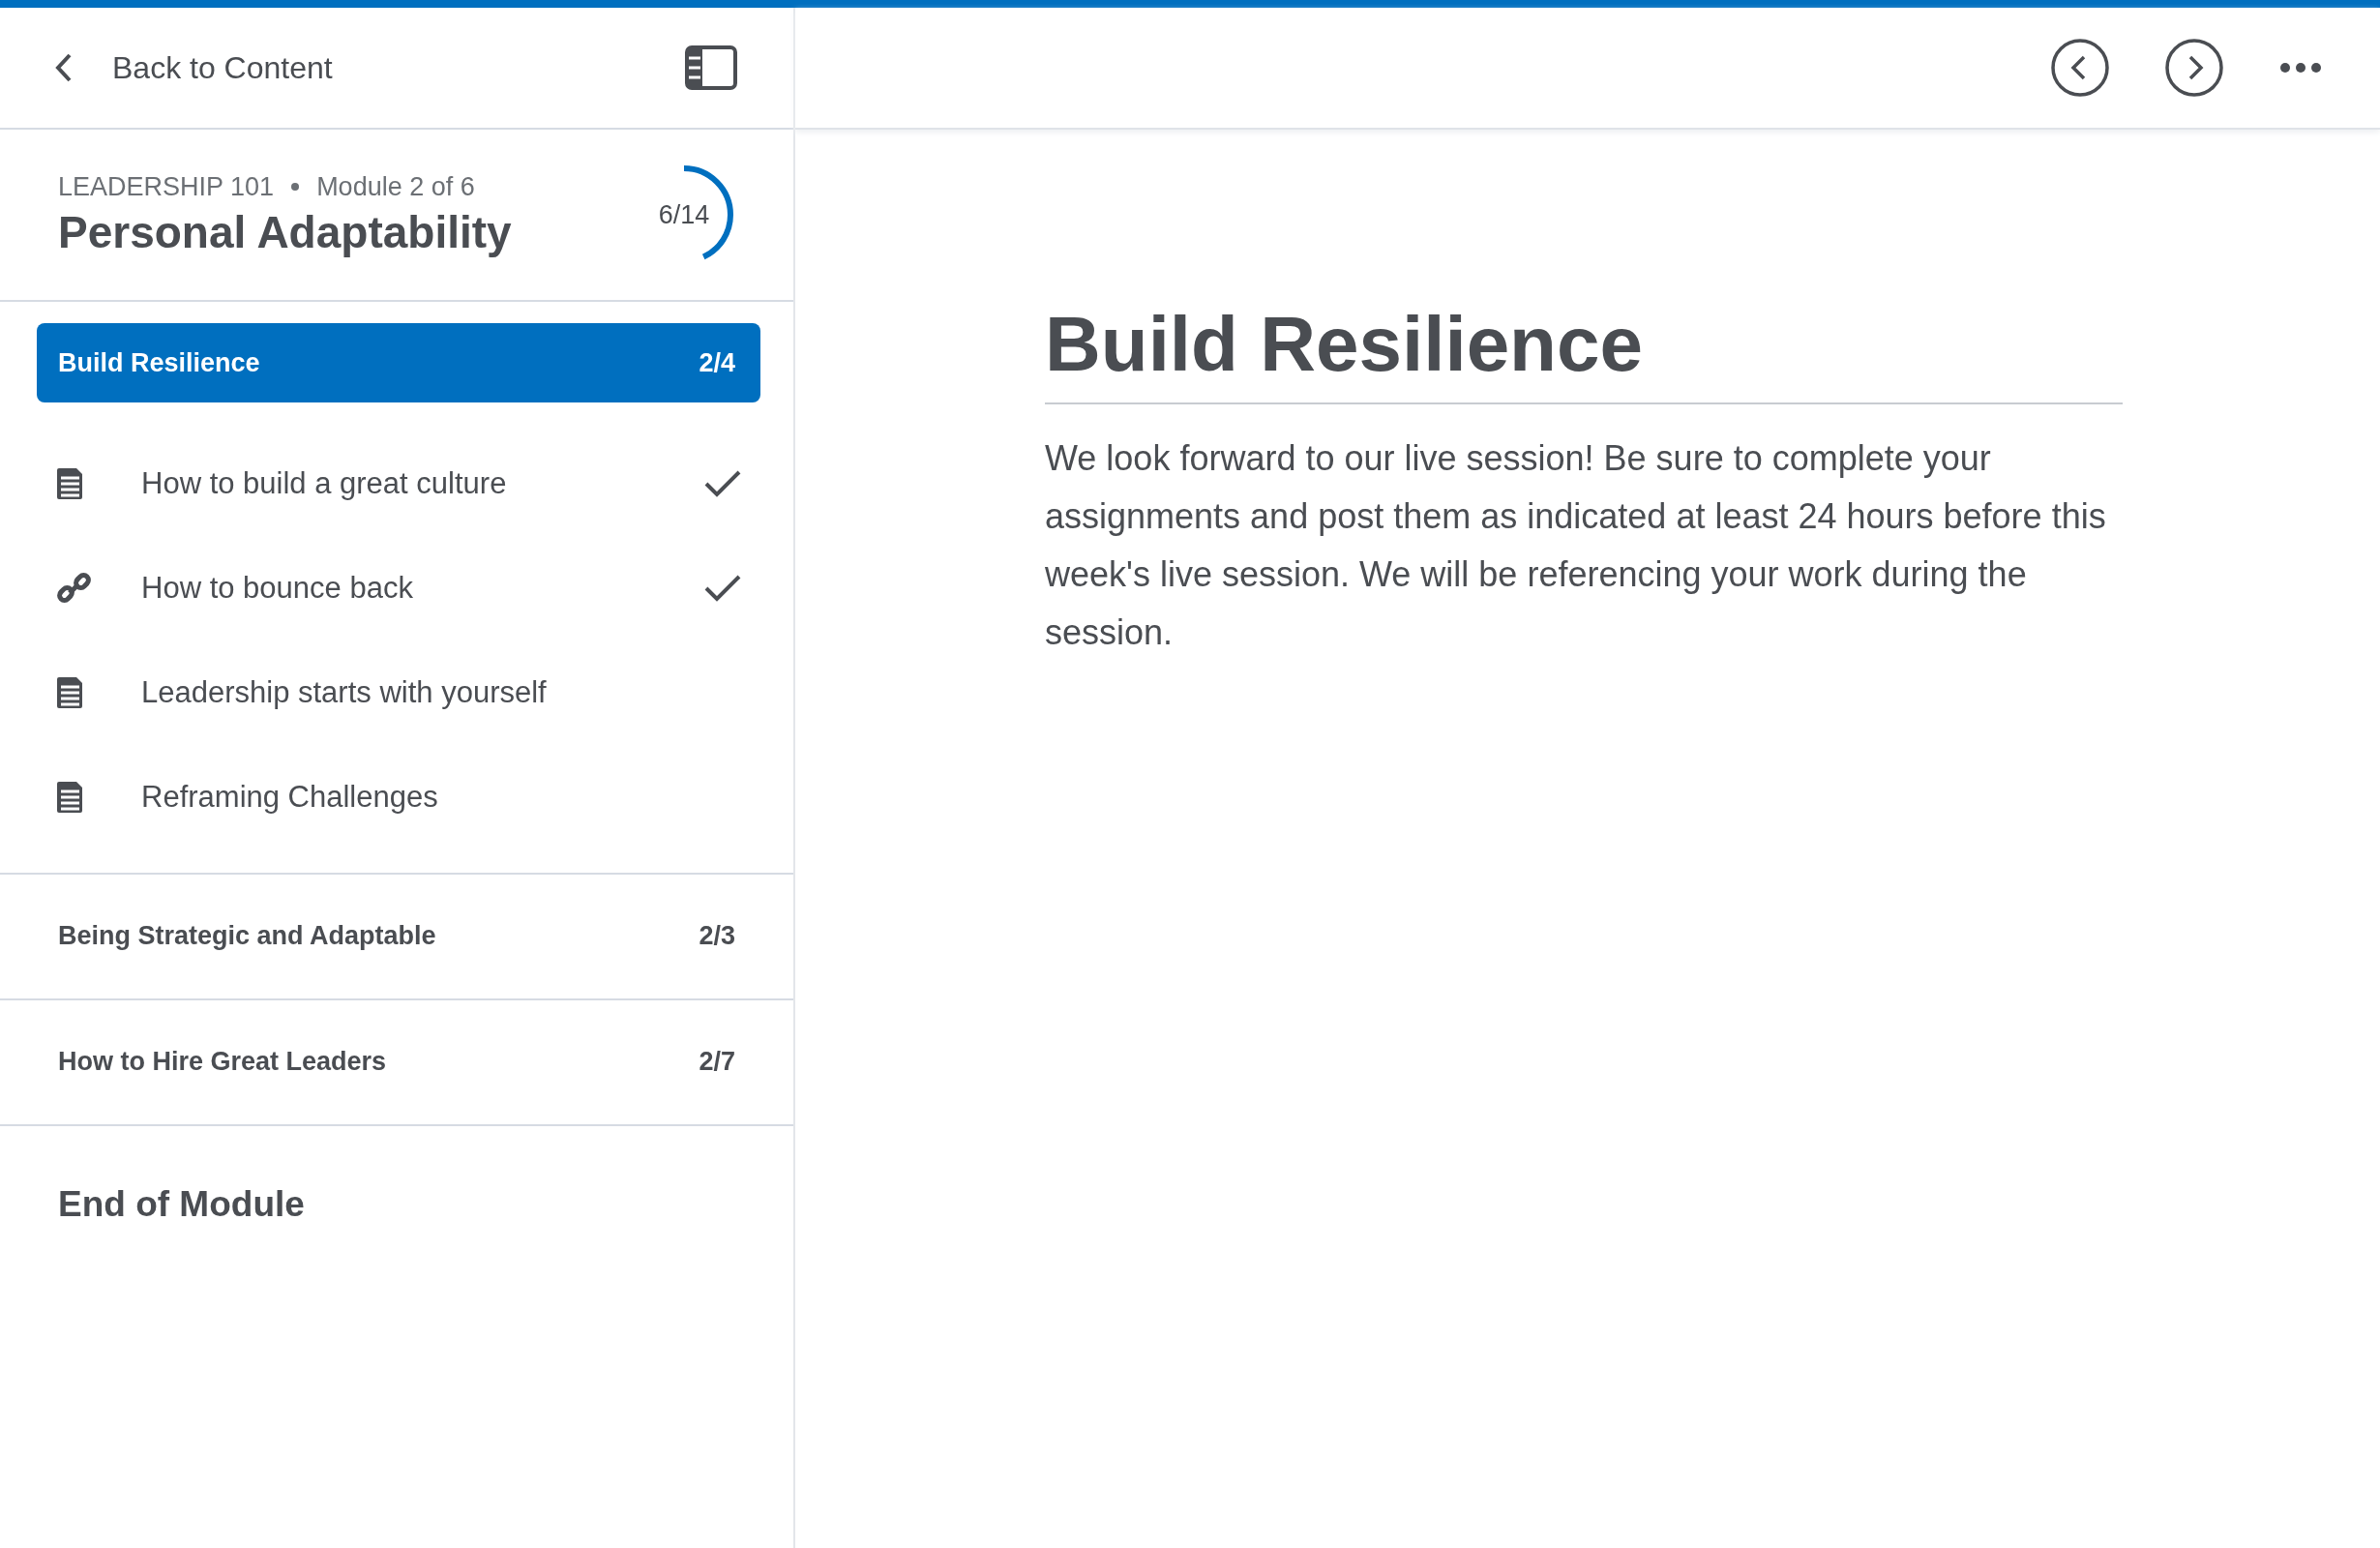 Image resolution: width=2380 pixels, height=1548 pixels. I want to click on section-item: Build Resilience 2/4, so click(399, 362).